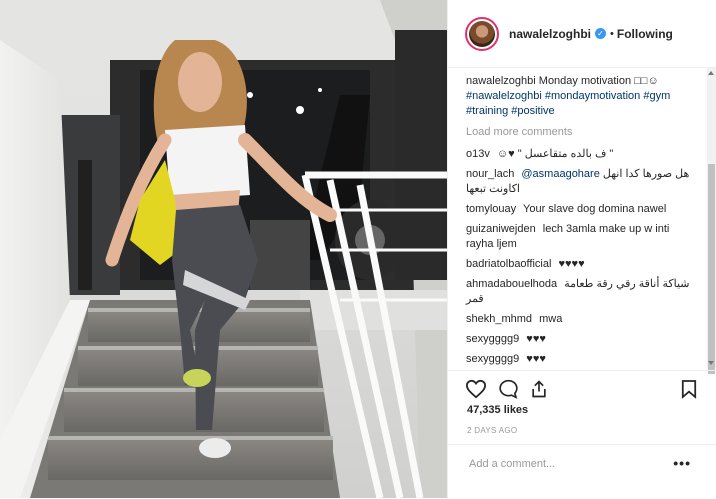 The image size is (716, 499). I want to click on comment-item: badriatolbaofficial ♥♥♥♥, so click(581, 264).